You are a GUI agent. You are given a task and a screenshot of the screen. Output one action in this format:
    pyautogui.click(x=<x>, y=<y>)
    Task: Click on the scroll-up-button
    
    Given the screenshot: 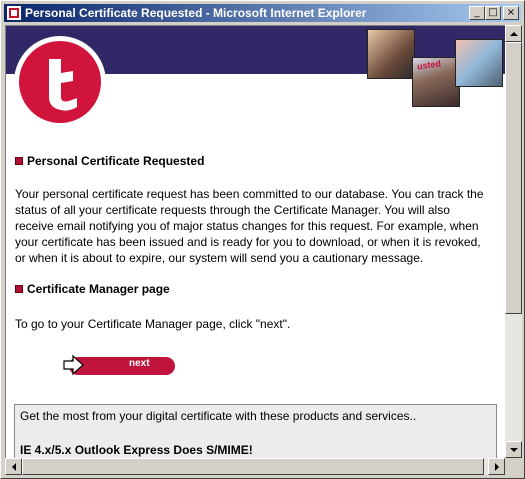 What is the action you would take?
    pyautogui.click(x=513, y=33)
    